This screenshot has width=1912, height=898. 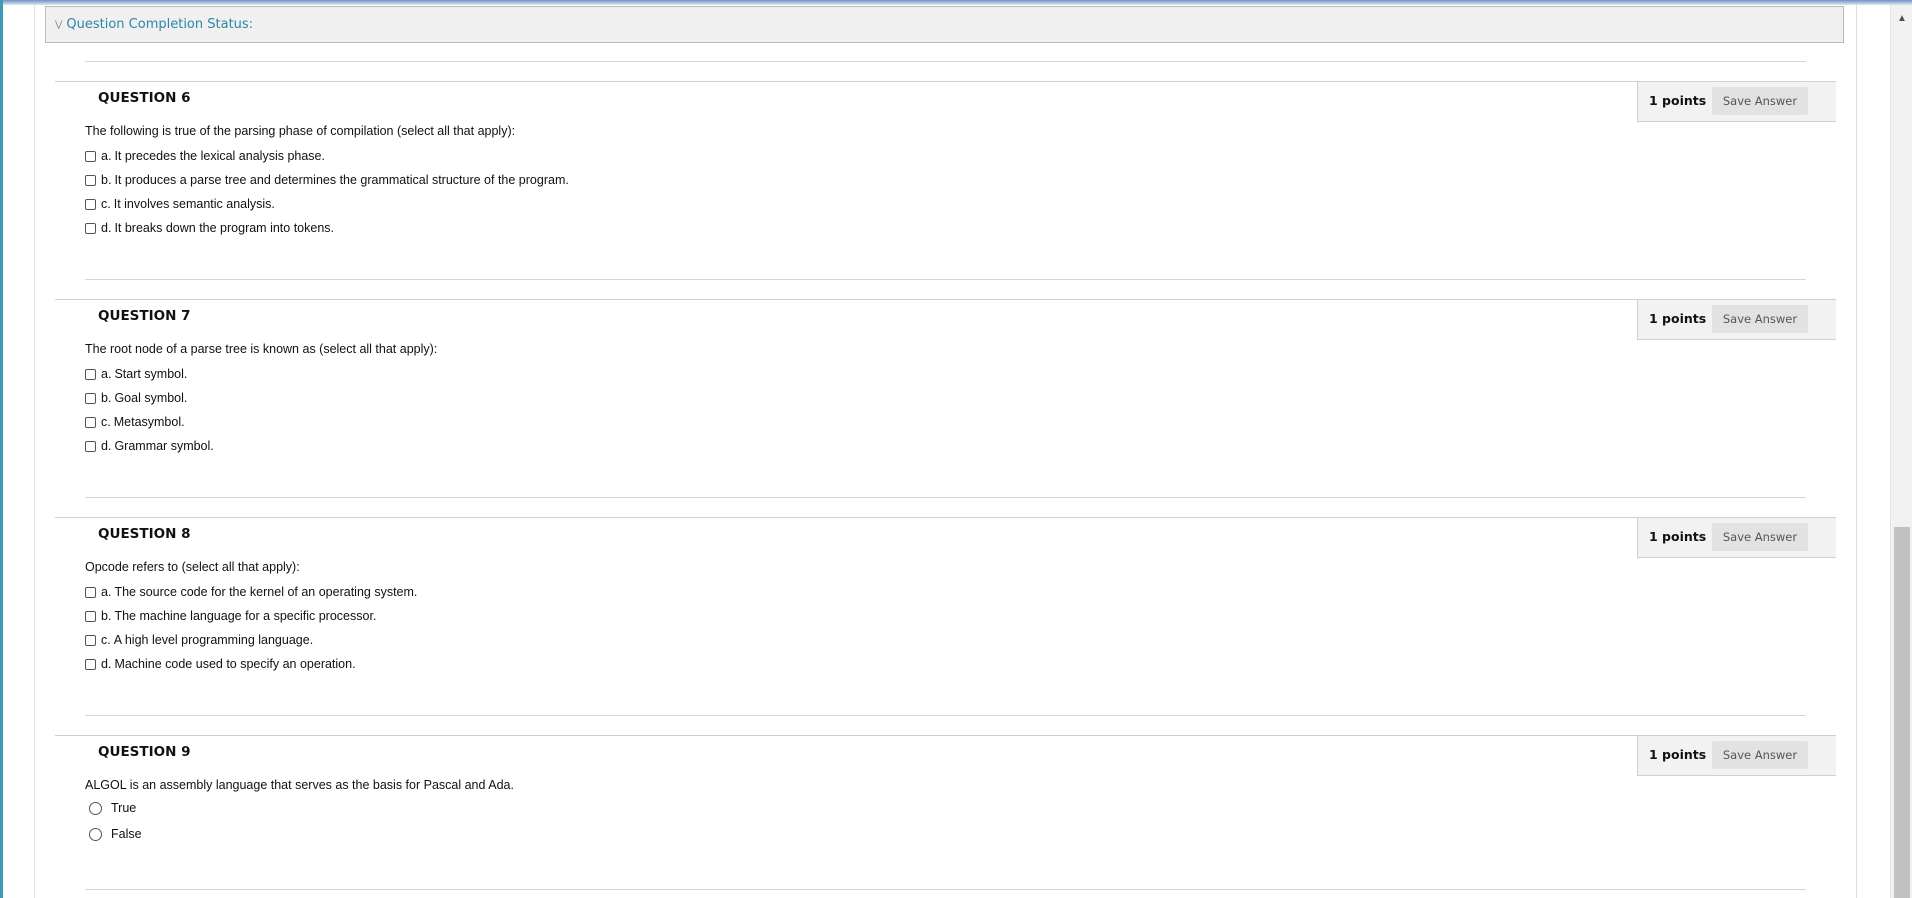 What do you see at coordinates (144, 98) in the screenshot?
I see `question-title: QUESTION 6` at bounding box center [144, 98].